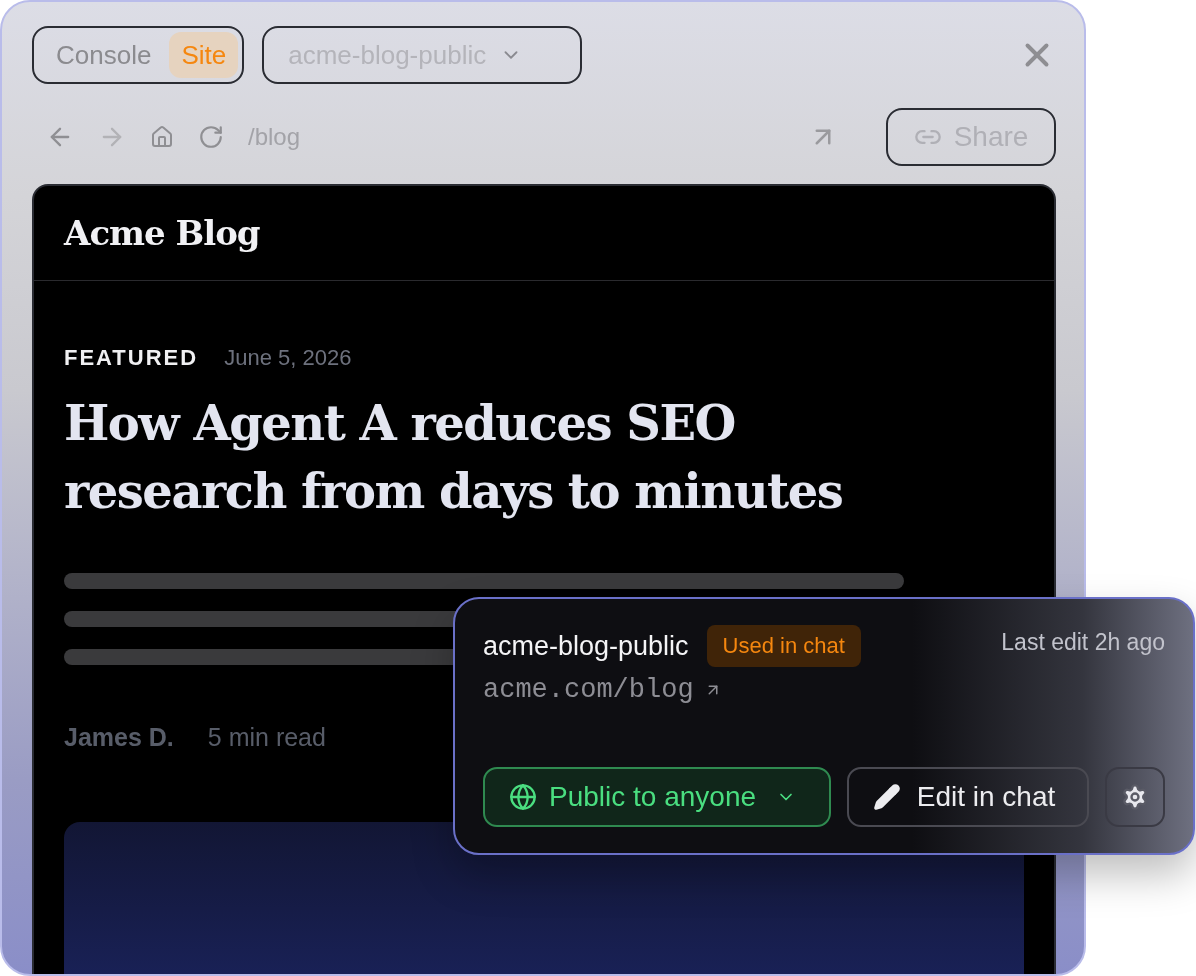 The image size is (1196, 976). I want to click on home-icon, so click(162, 137).